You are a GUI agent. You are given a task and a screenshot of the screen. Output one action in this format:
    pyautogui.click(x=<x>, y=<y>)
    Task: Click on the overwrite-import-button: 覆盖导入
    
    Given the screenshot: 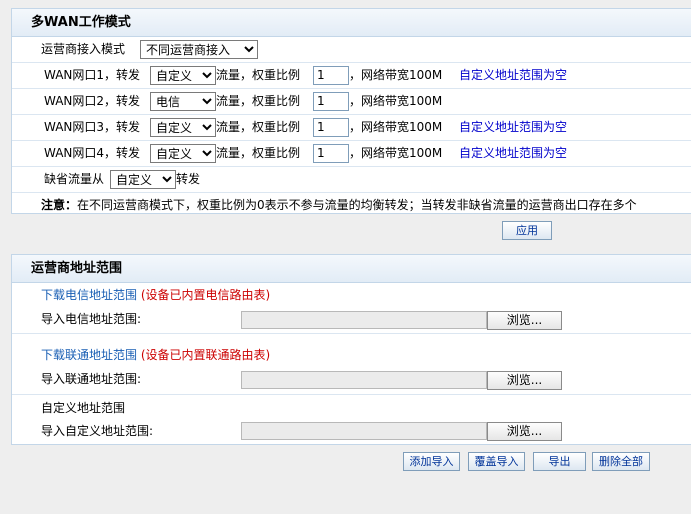 What is the action you would take?
    pyautogui.click(x=496, y=461)
    